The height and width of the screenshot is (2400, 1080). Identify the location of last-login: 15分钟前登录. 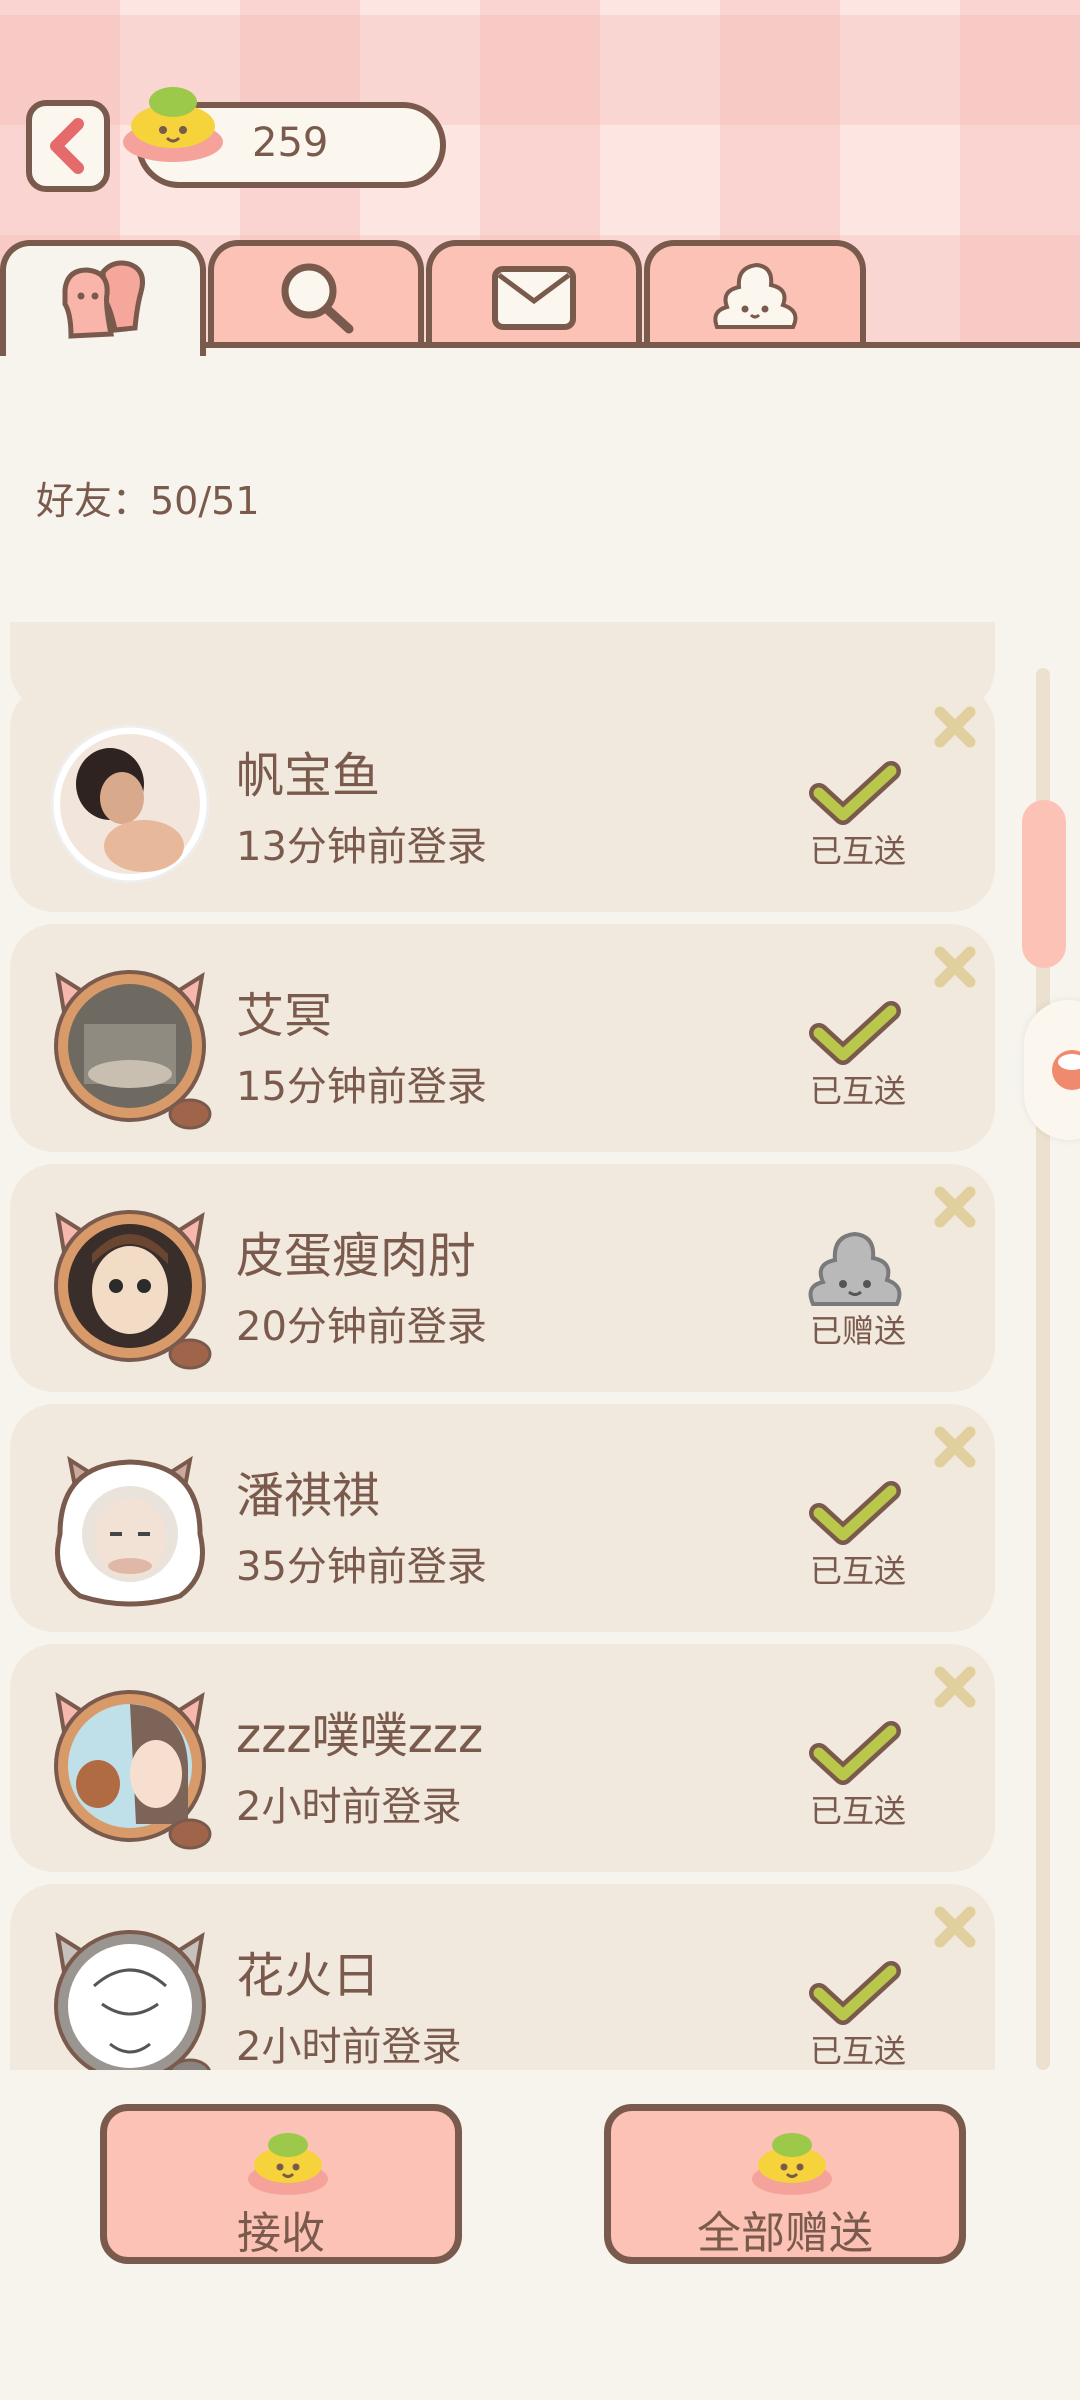
(361, 1087).